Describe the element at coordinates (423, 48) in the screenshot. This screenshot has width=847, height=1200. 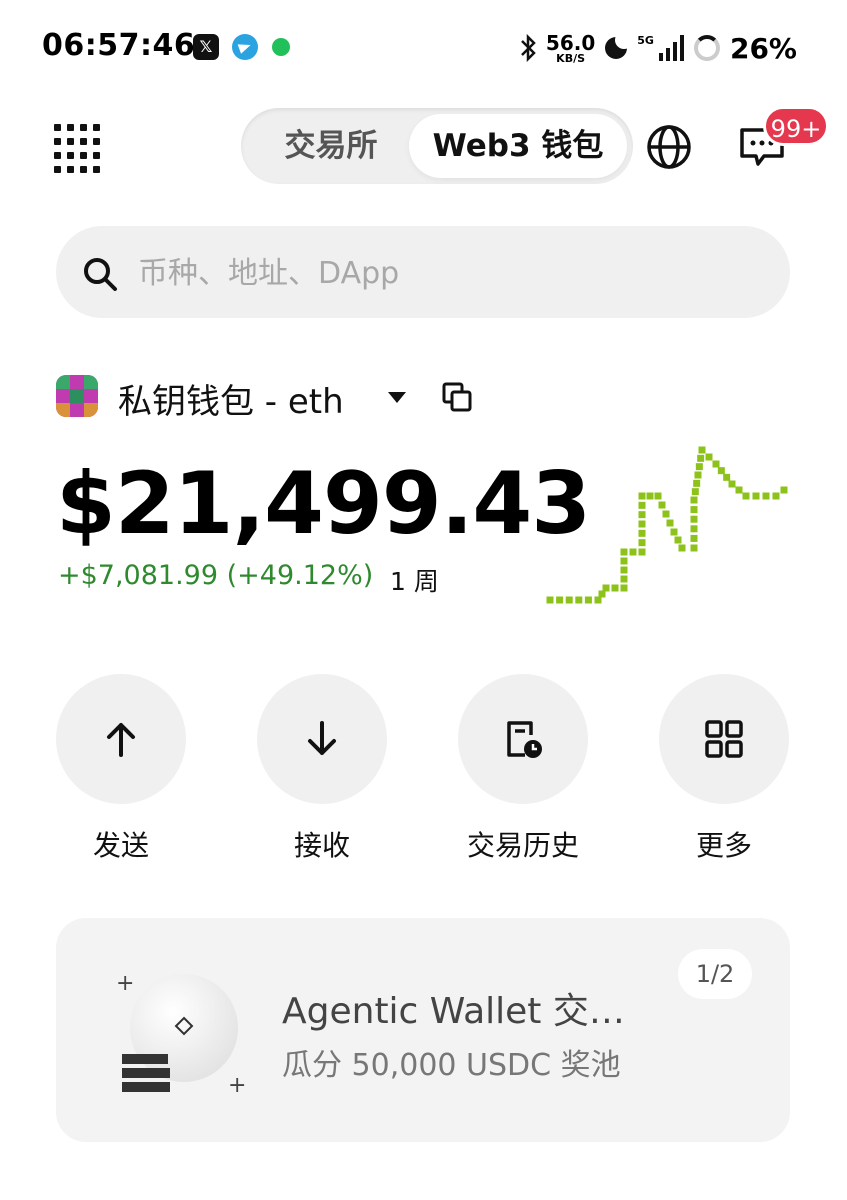
I see `status-bar: 06:57:46 𝕏 56.0 KB/S 5G 26%` at that location.